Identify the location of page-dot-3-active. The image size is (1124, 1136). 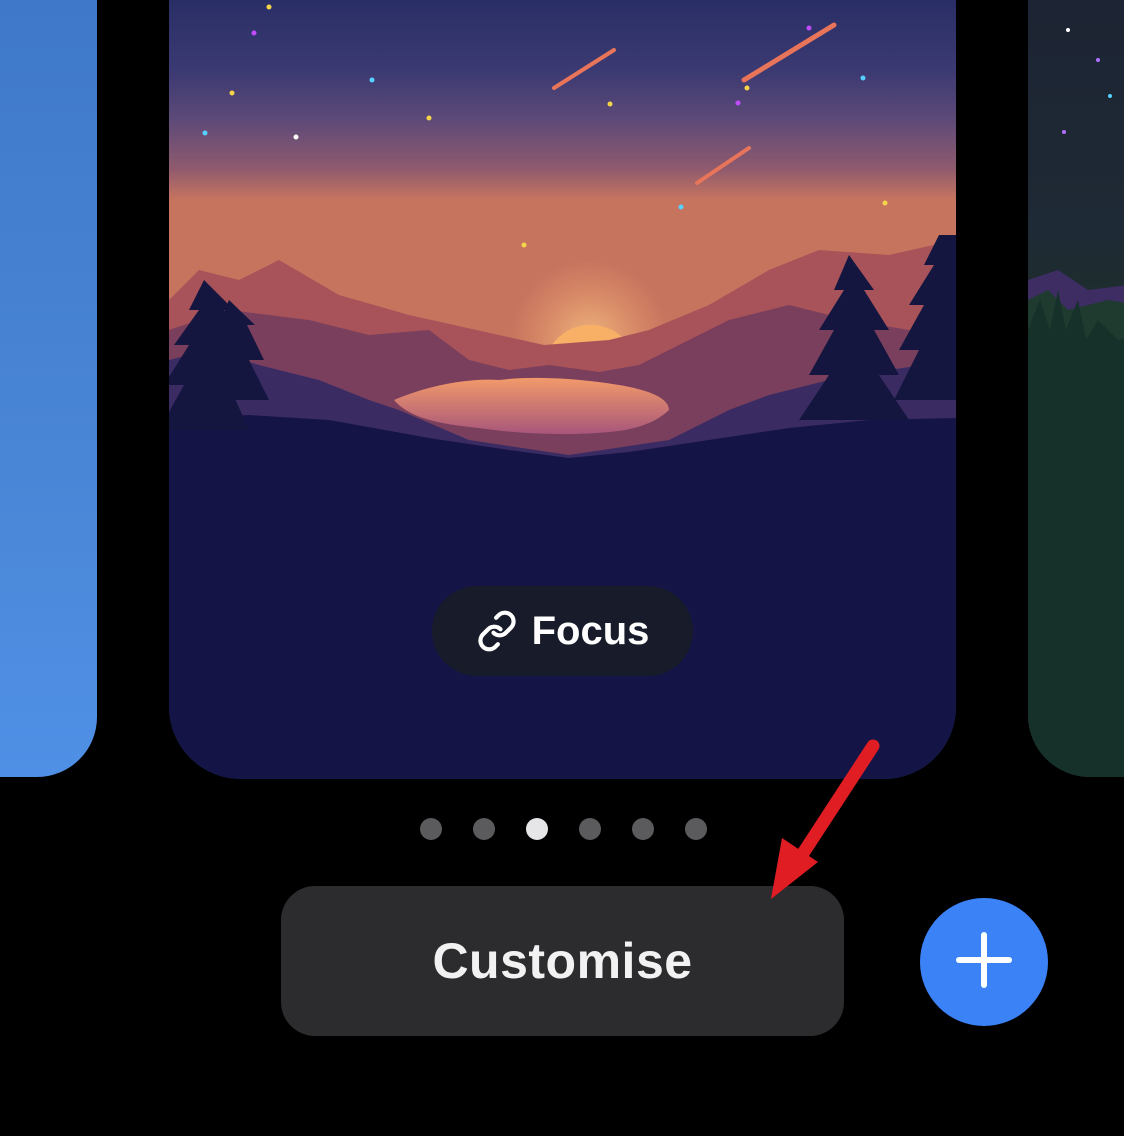
(537, 829).